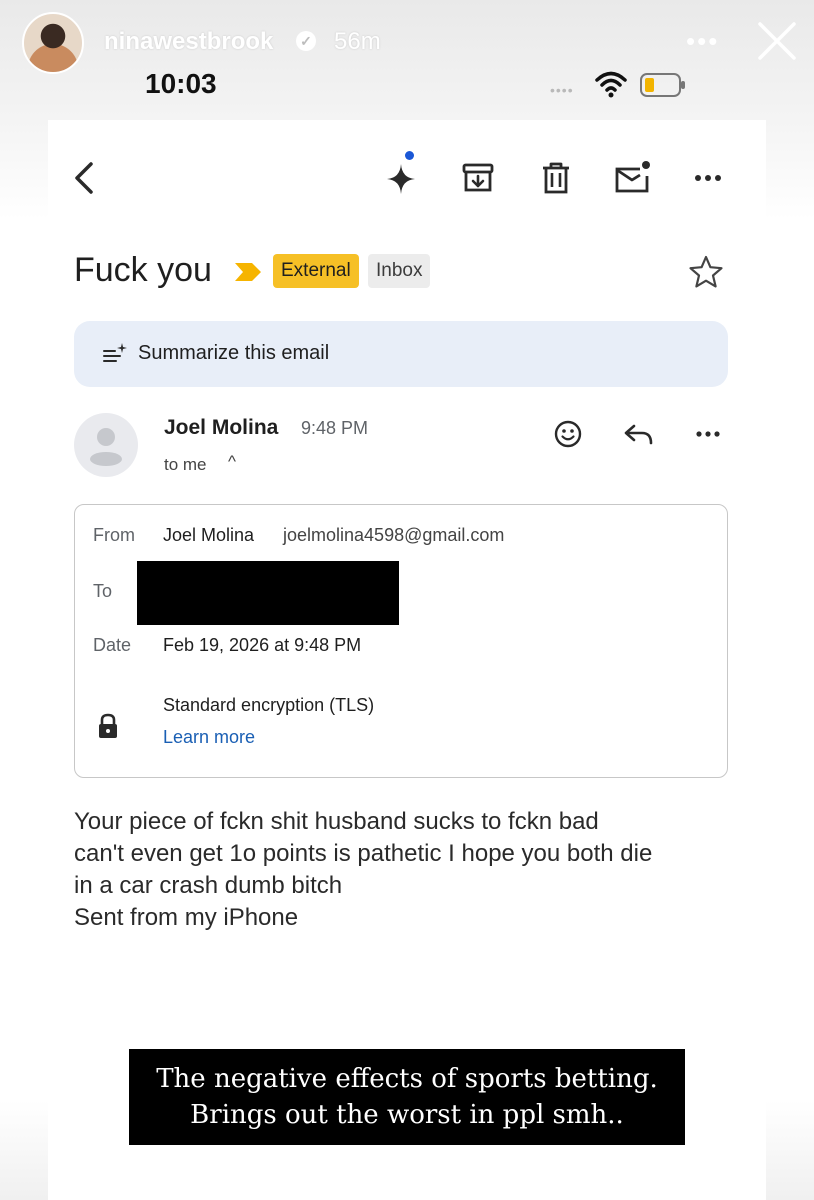  I want to click on summarize-label: Summarize this email, so click(234, 353).